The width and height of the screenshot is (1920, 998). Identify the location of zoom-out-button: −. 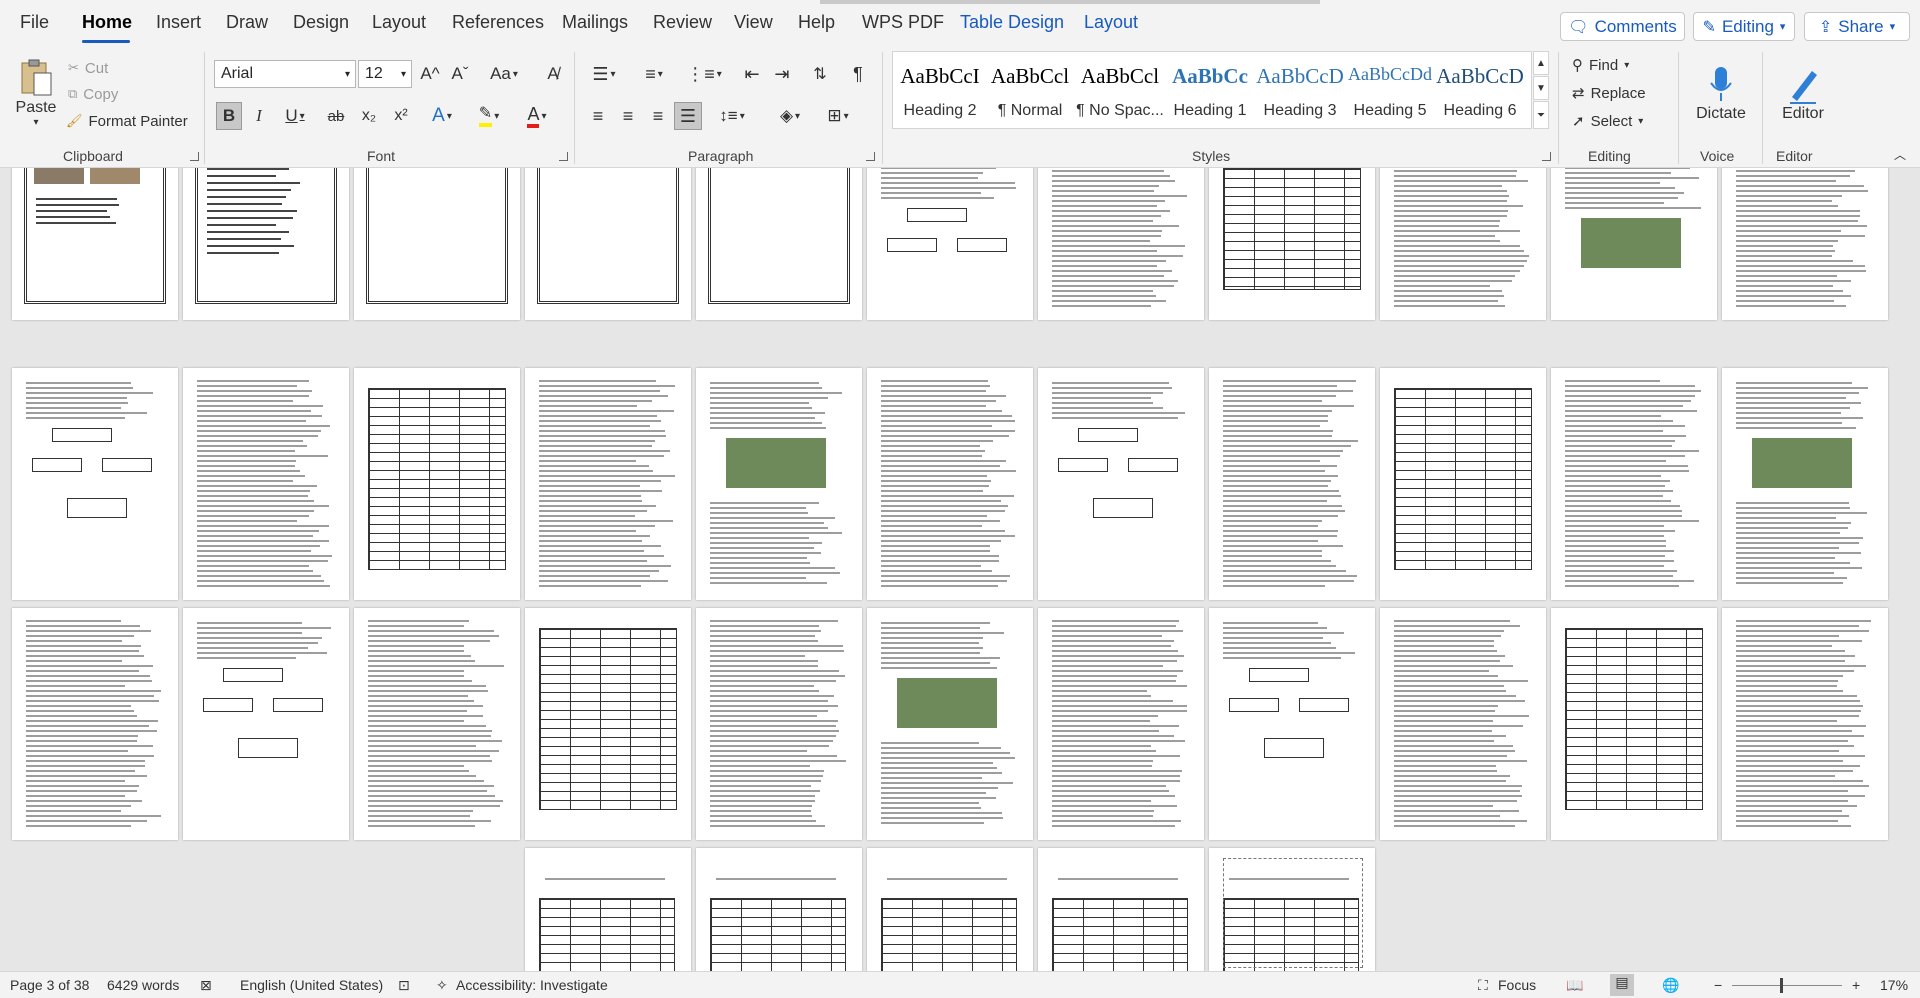
(1718, 985).